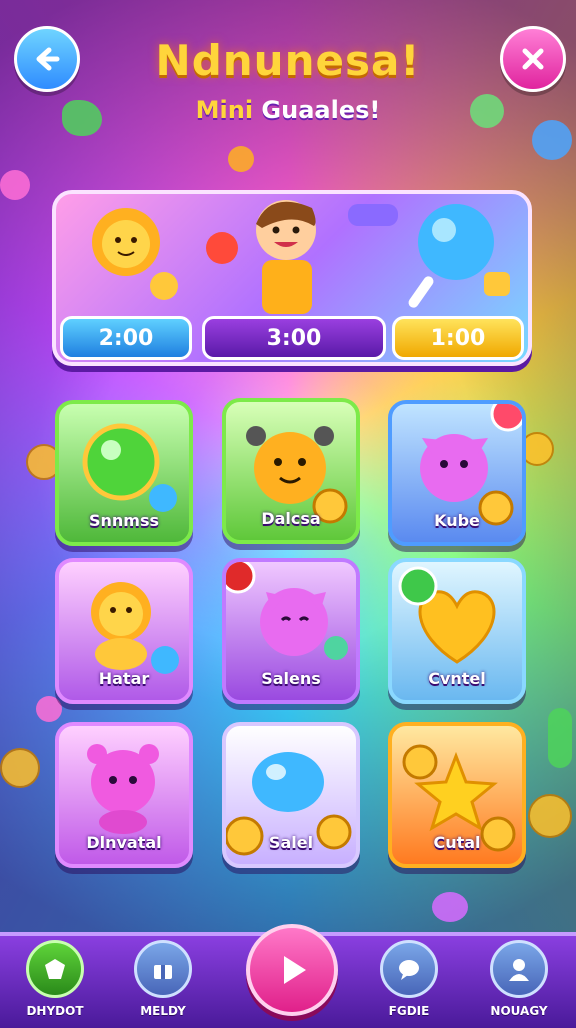  What do you see at coordinates (409, 969) in the screenshot?
I see `chat-icon` at bounding box center [409, 969].